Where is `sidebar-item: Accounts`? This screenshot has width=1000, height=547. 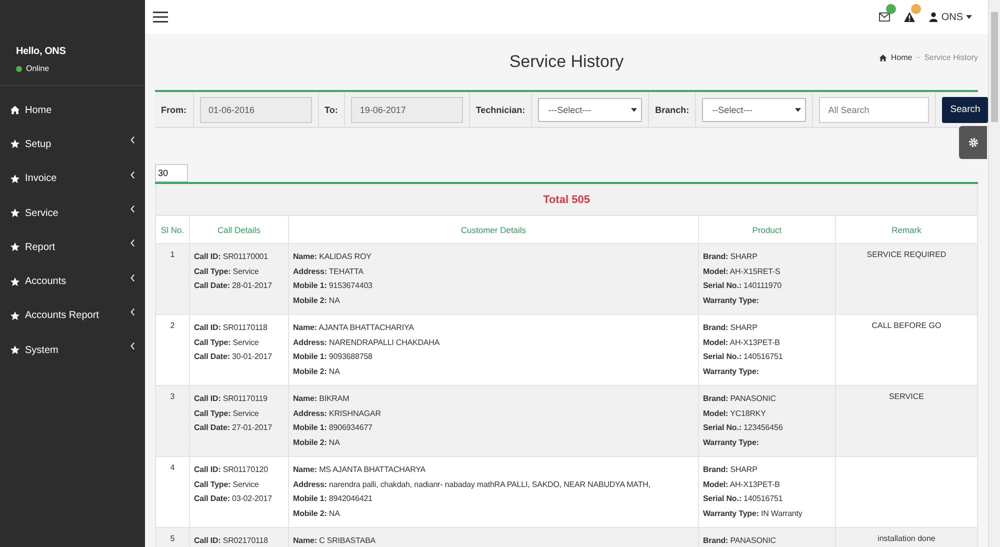
sidebar-item: Accounts is located at coordinates (72, 281).